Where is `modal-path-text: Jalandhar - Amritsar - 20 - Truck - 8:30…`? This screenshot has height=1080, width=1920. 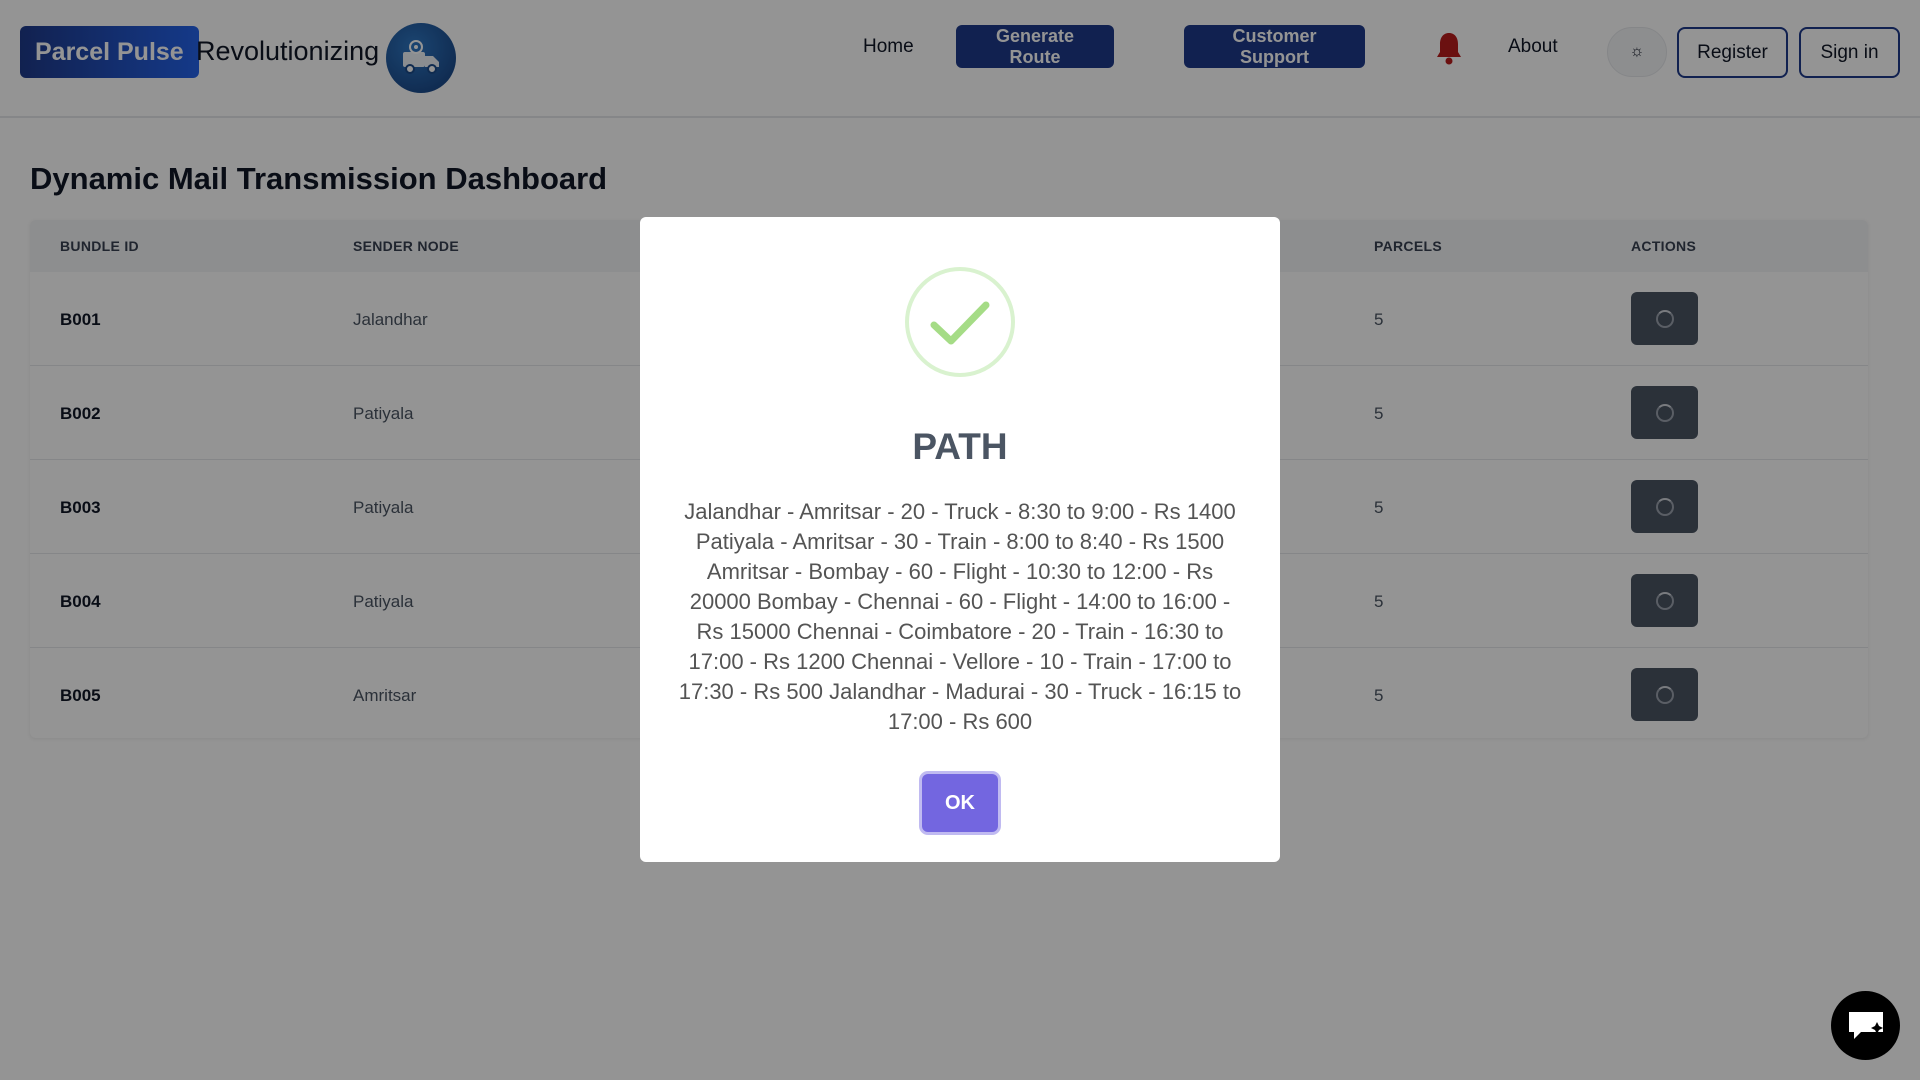 modal-path-text: Jalandhar - Amritsar - 20 - Truck - 8:30… is located at coordinates (960, 616).